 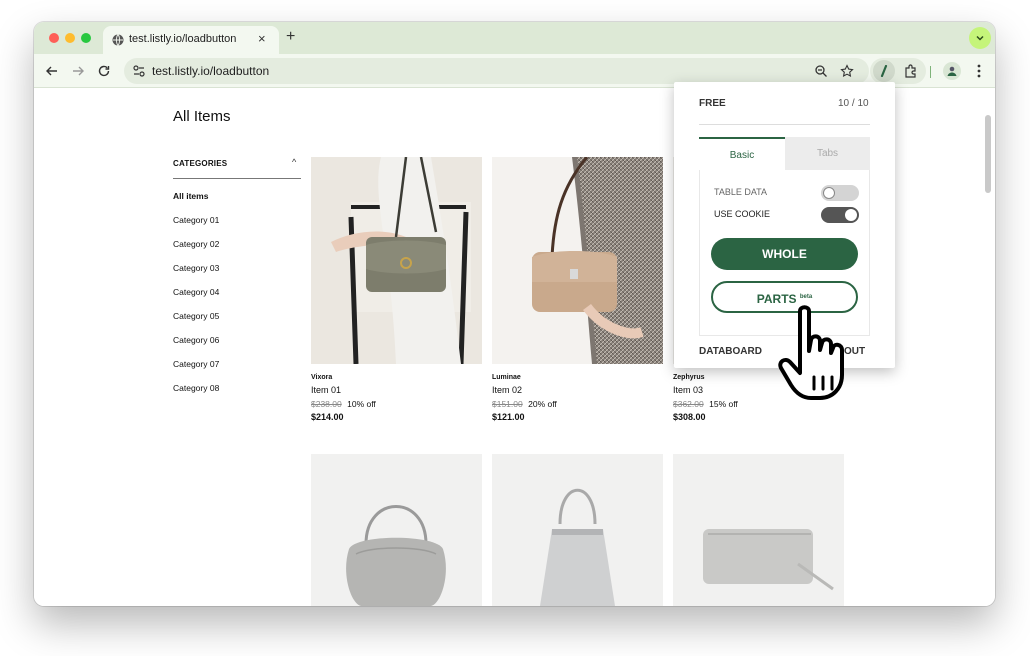 I want to click on product-brand: Luminae, so click(x=506, y=377).